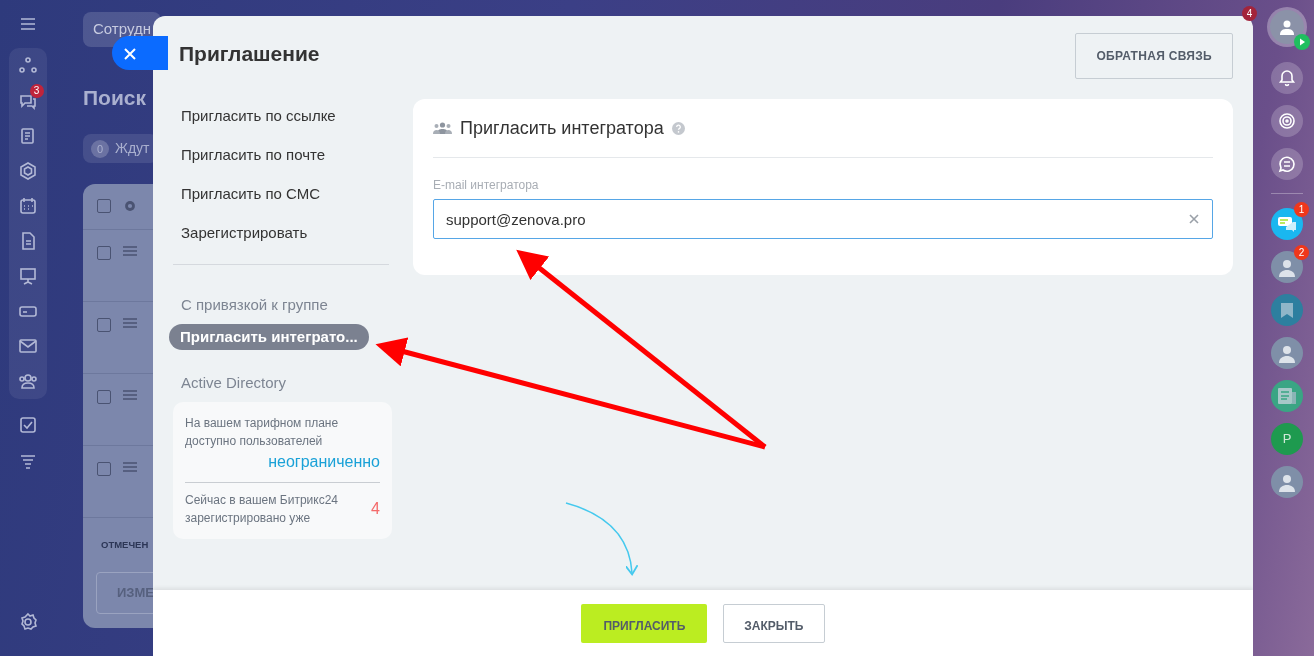 The width and height of the screenshot is (1314, 656). Describe the element at coordinates (130, 206) in the screenshot. I see `gear-icon` at that location.